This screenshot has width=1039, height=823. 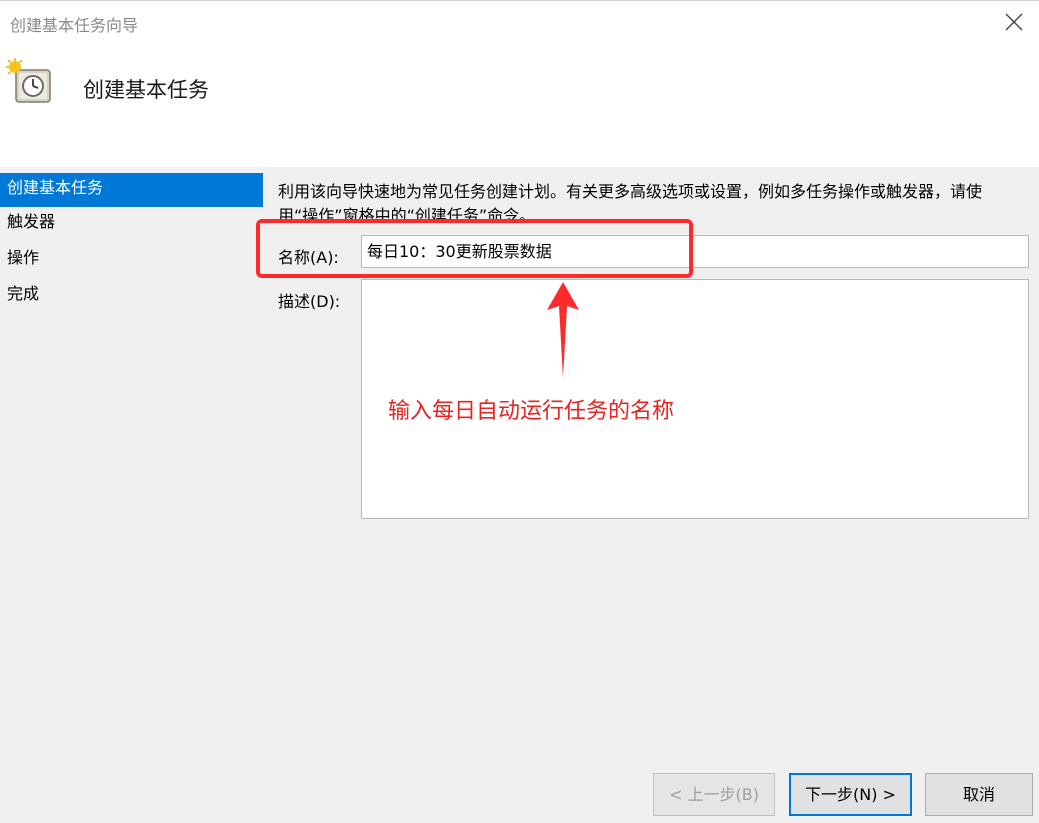 I want to click on wizard-steps: 创建基本任务 触发器 操作 完成, so click(x=131, y=244).